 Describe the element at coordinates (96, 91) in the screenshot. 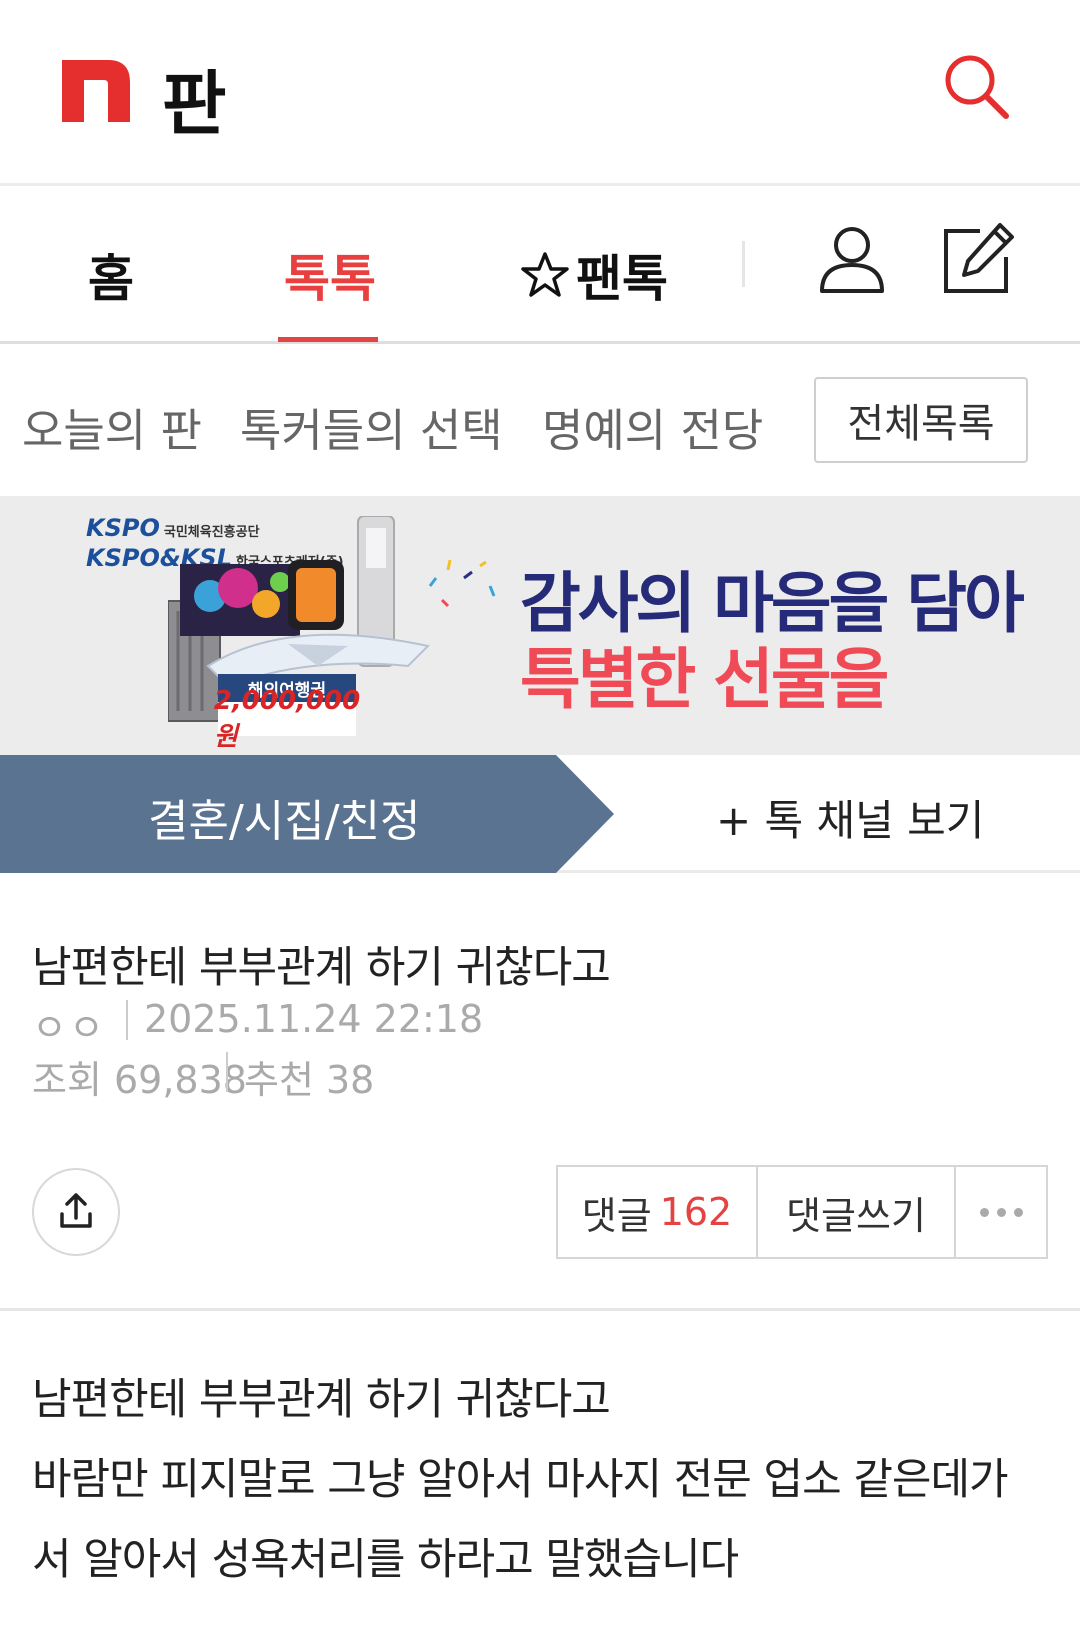

I see `nate-logo-icon` at that location.